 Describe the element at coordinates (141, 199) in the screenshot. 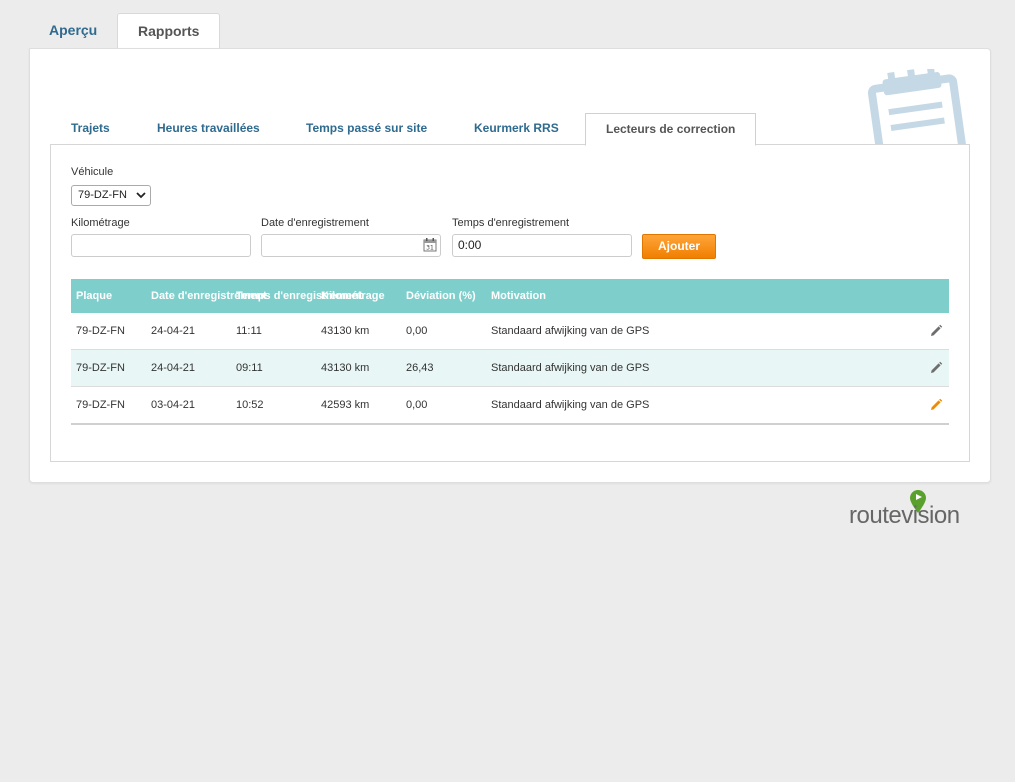

I see `chevron-down-icon` at that location.